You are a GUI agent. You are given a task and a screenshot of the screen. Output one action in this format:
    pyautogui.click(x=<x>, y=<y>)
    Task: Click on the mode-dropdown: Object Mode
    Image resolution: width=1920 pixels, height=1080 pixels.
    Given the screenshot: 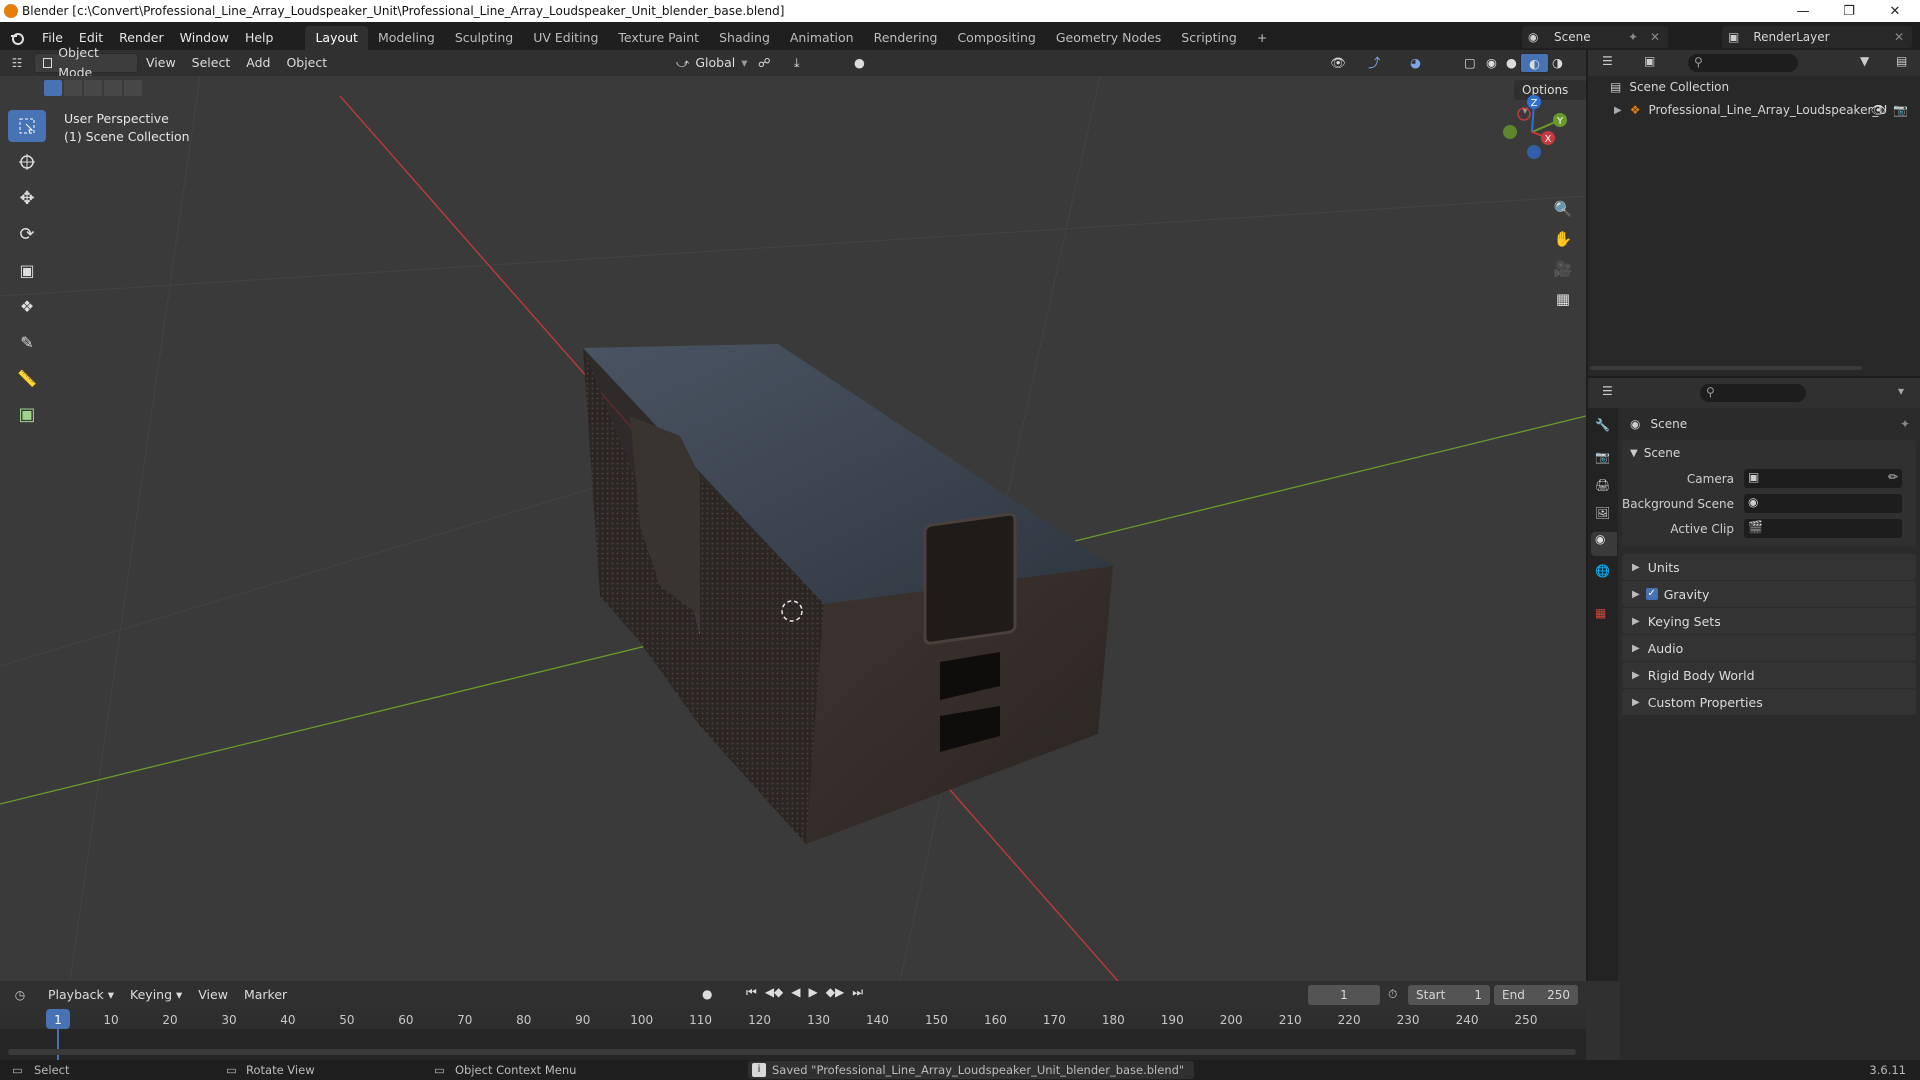 What is the action you would take?
    pyautogui.click(x=86, y=62)
    